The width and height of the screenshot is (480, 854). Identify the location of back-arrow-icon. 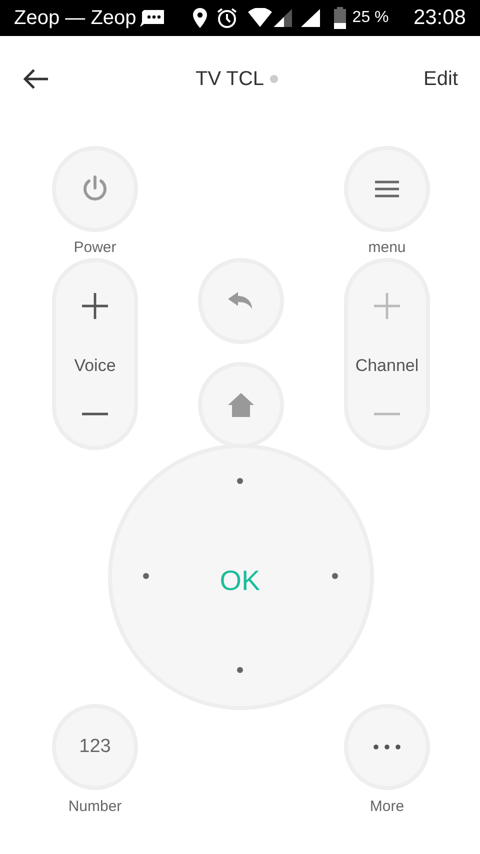
(36, 79).